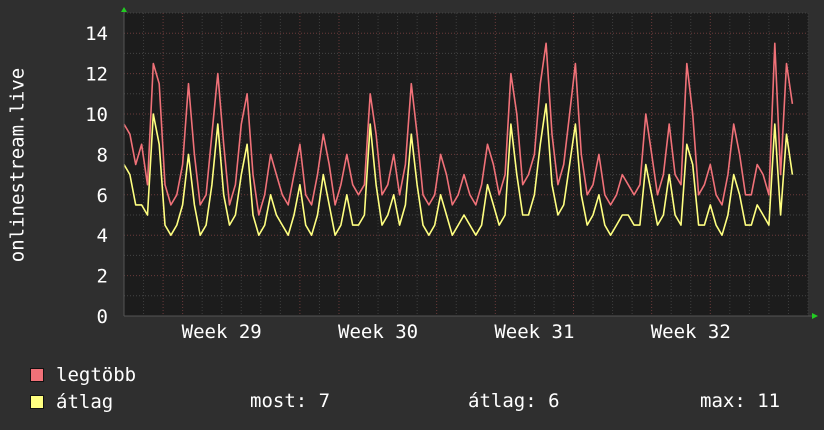  Describe the element at coordinates (290, 401) in the screenshot. I see `stat-now: most: 7` at that location.